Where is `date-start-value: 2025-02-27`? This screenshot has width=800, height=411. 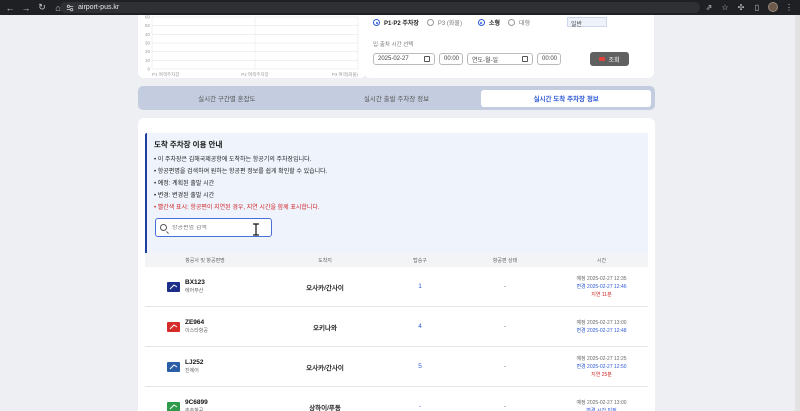 date-start-value: 2025-02-27 is located at coordinates (393, 59).